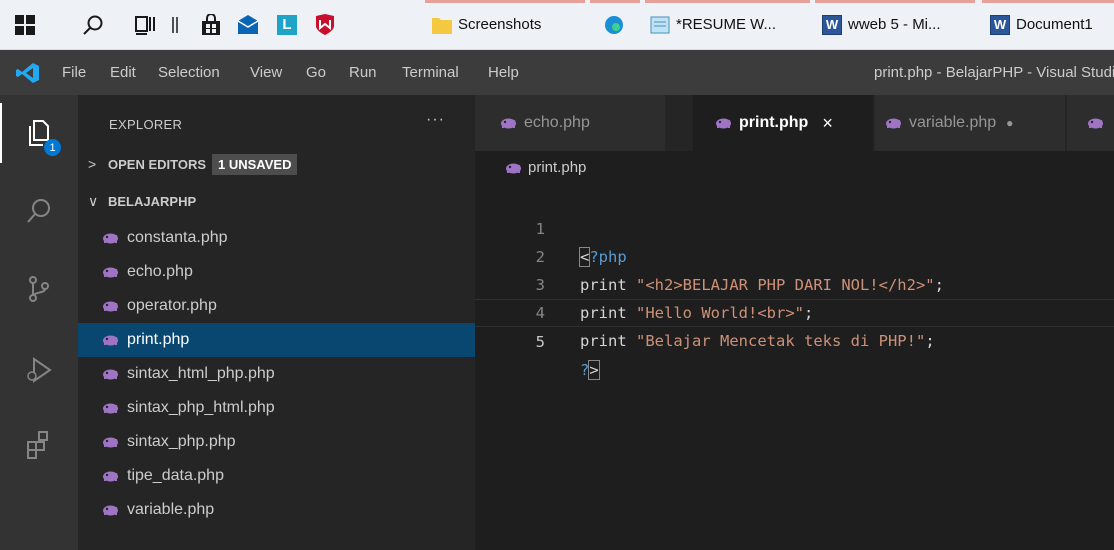 The height and width of the screenshot is (550, 1114). Describe the element at coordinates (157, 164) in the screenshot. I see `open-editors-label: OPEN EDITORS` at that location.